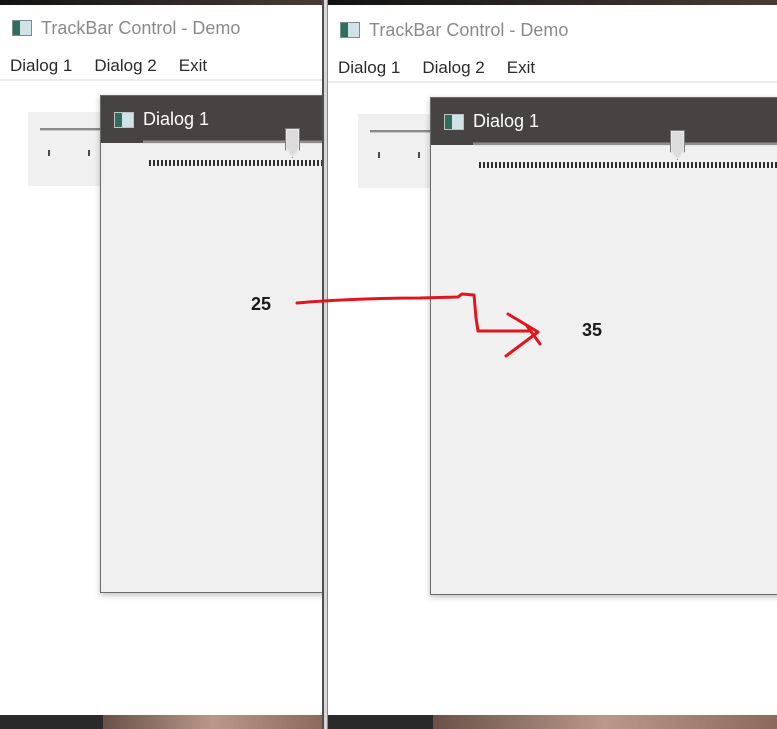 This screenshot has width=777, height=729. What do you see at coordinates (625, 144) in the screenshot?
I see `trackbar-track` at bounding box center [625, 144].